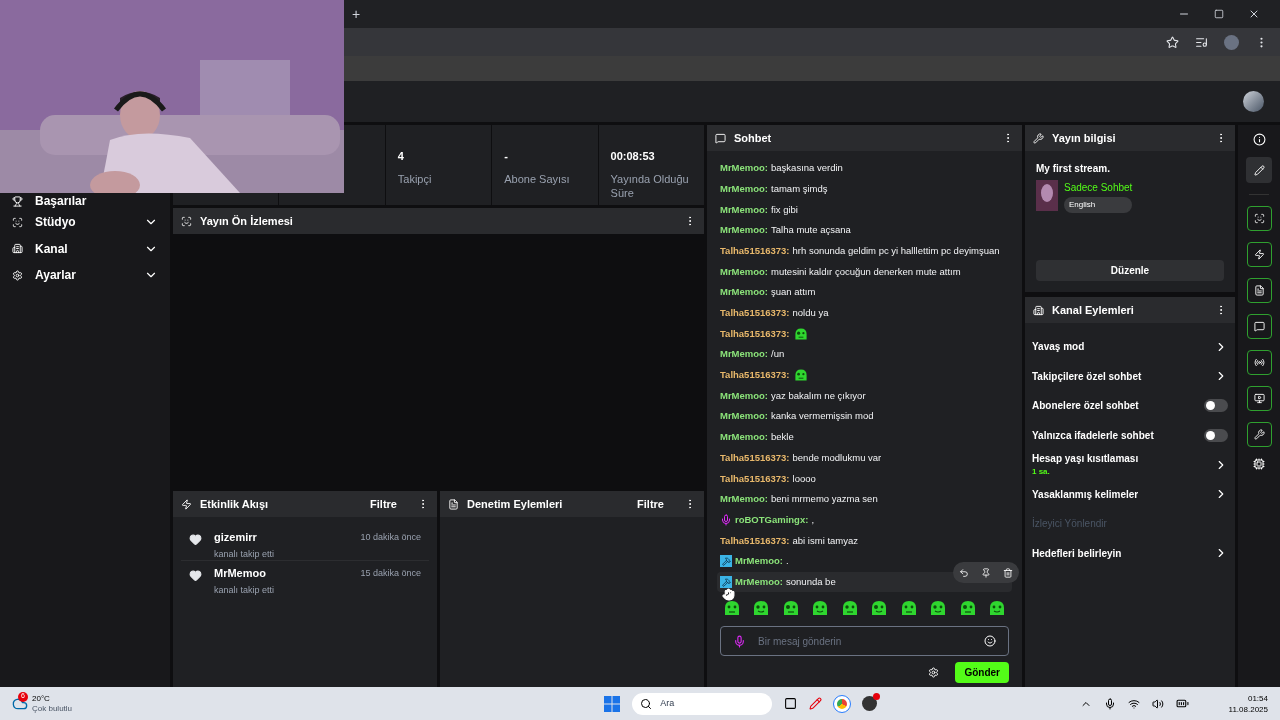 The height and width of the screenshot is (720, 1280). What do you see at coordinates (1253, 101) in the screenshot?
I see `user-avatar` at bounding box center [1253, 101].